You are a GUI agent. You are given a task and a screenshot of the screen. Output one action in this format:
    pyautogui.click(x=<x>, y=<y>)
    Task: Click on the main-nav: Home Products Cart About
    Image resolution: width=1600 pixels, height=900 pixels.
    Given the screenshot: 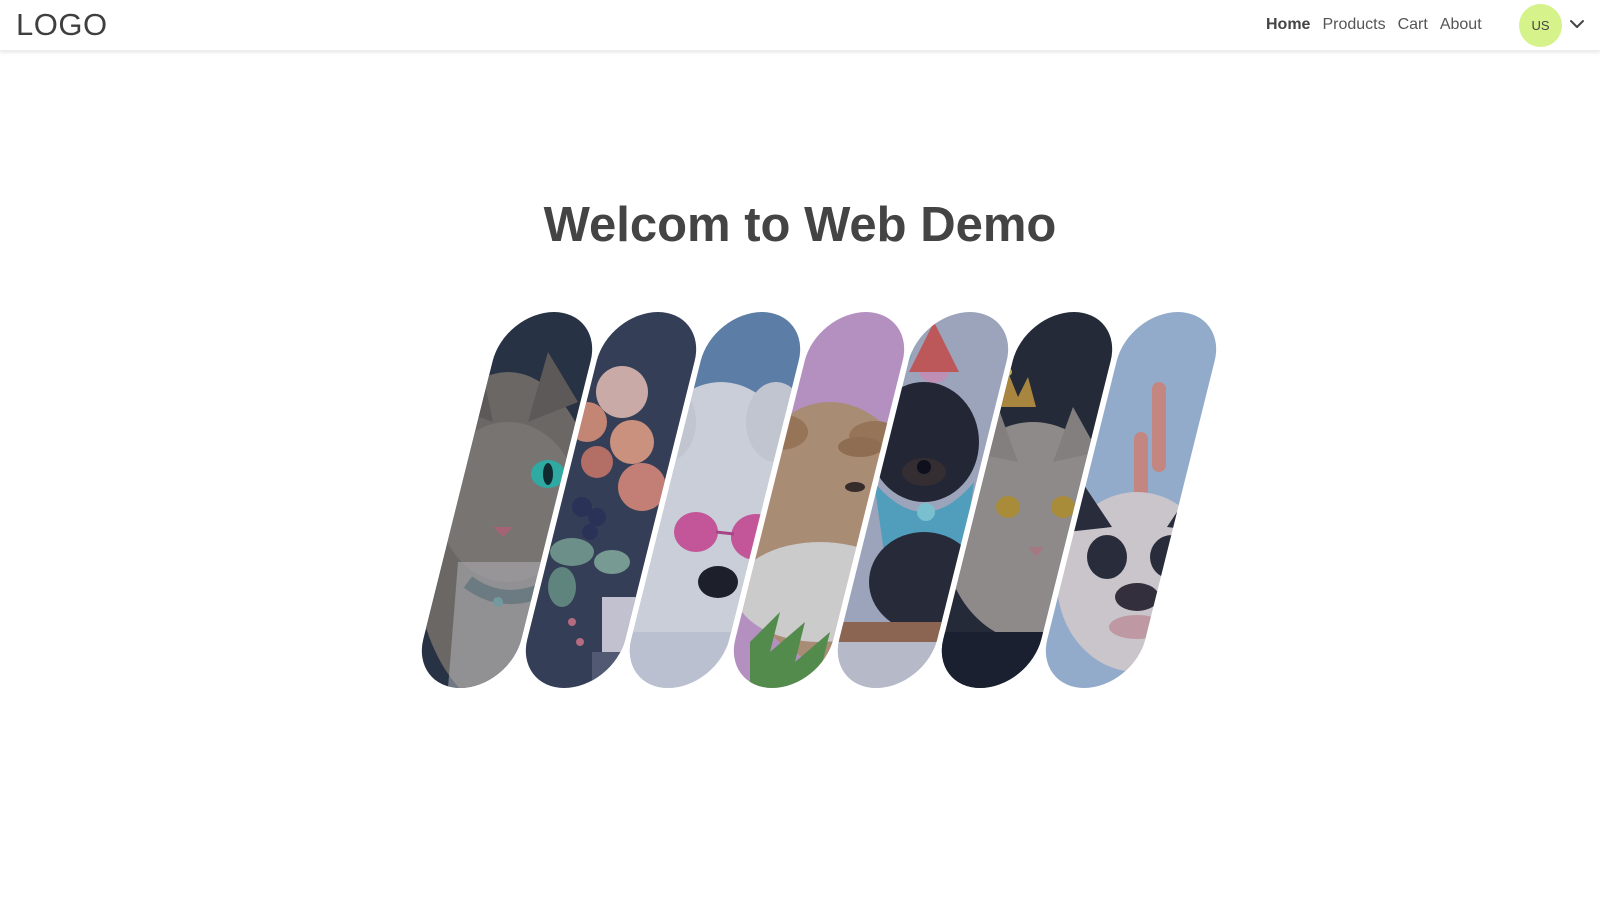 What is the action you would take?
    pyautogui.click(x=1380, y=25)
    